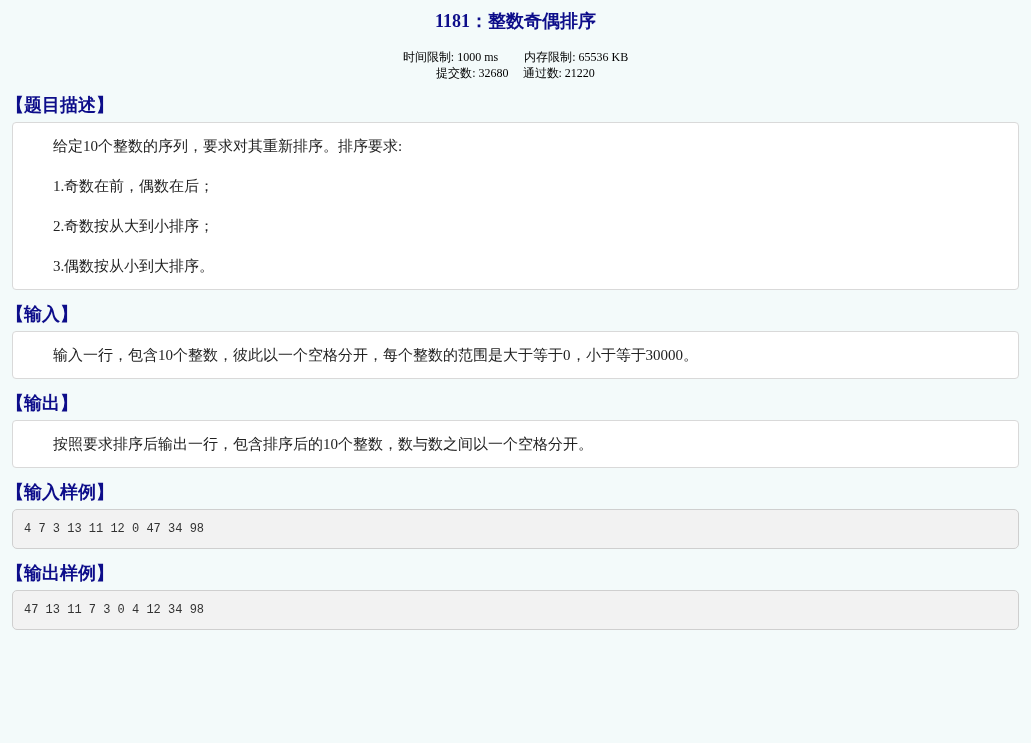  What do you see at coordinates (376, 355) in the screenshot?
I see `paragraph-text: 输入一行，包含10个整数，彼此以一个空格分开，每个整数的范围是大于等于0，小于等于30000。` at bounding box center [376, 355].